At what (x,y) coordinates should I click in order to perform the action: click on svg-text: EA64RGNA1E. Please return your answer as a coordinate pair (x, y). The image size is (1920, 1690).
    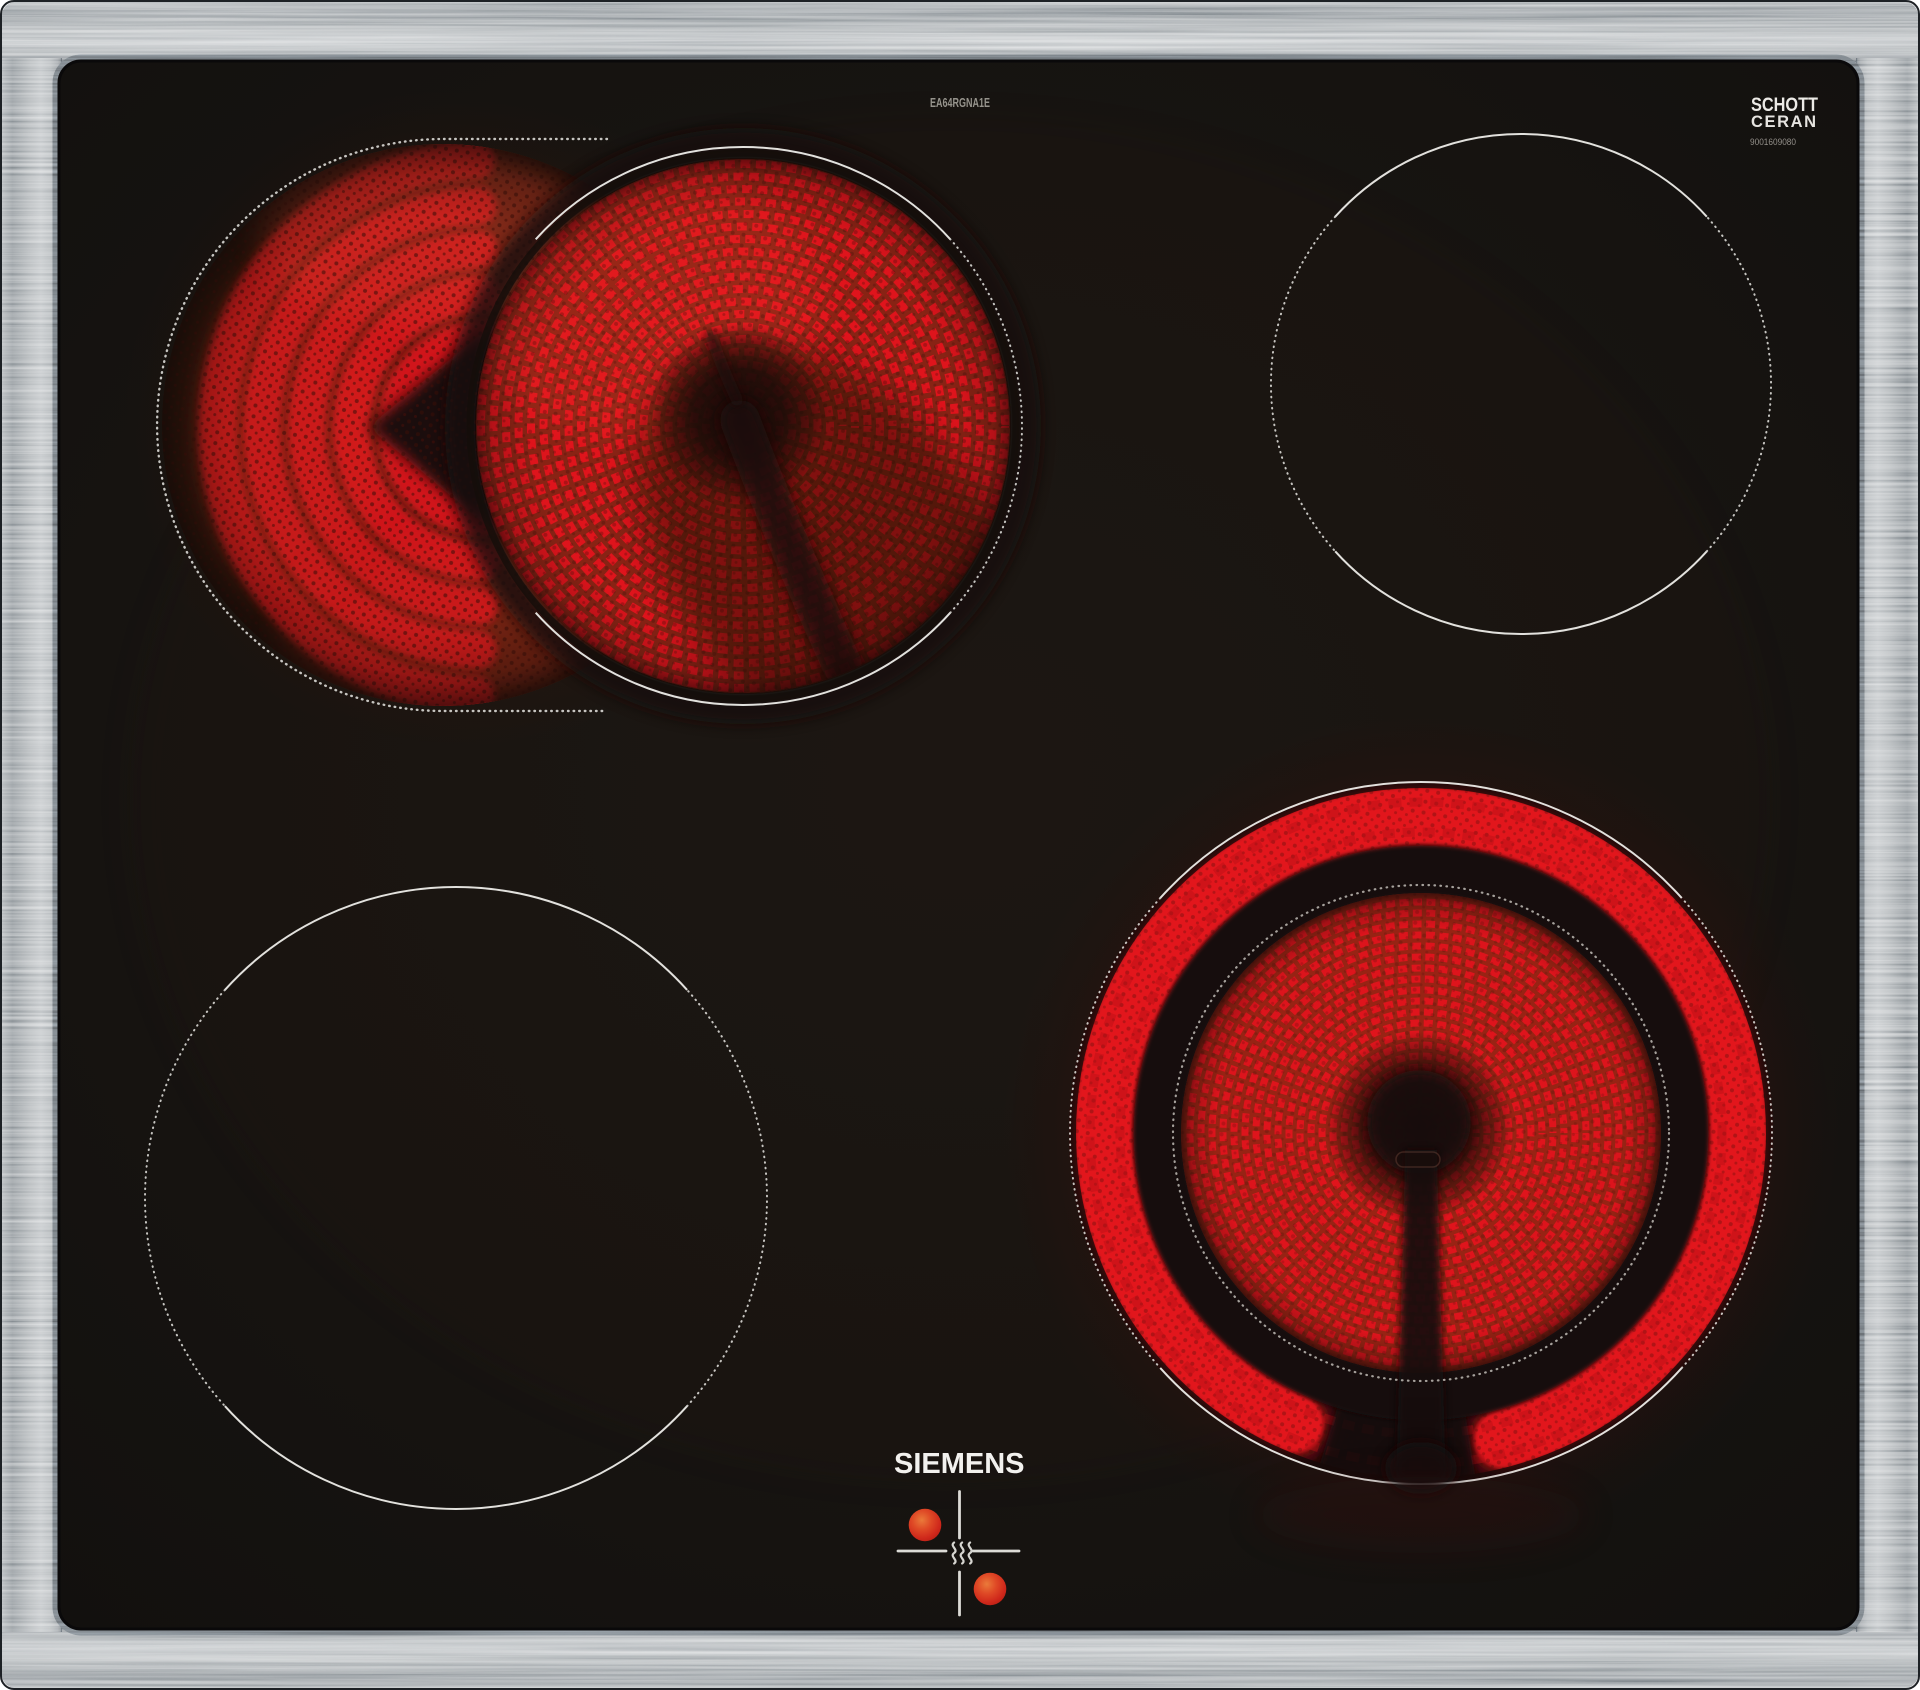
    Looking at the image, I should click on (960, 102).